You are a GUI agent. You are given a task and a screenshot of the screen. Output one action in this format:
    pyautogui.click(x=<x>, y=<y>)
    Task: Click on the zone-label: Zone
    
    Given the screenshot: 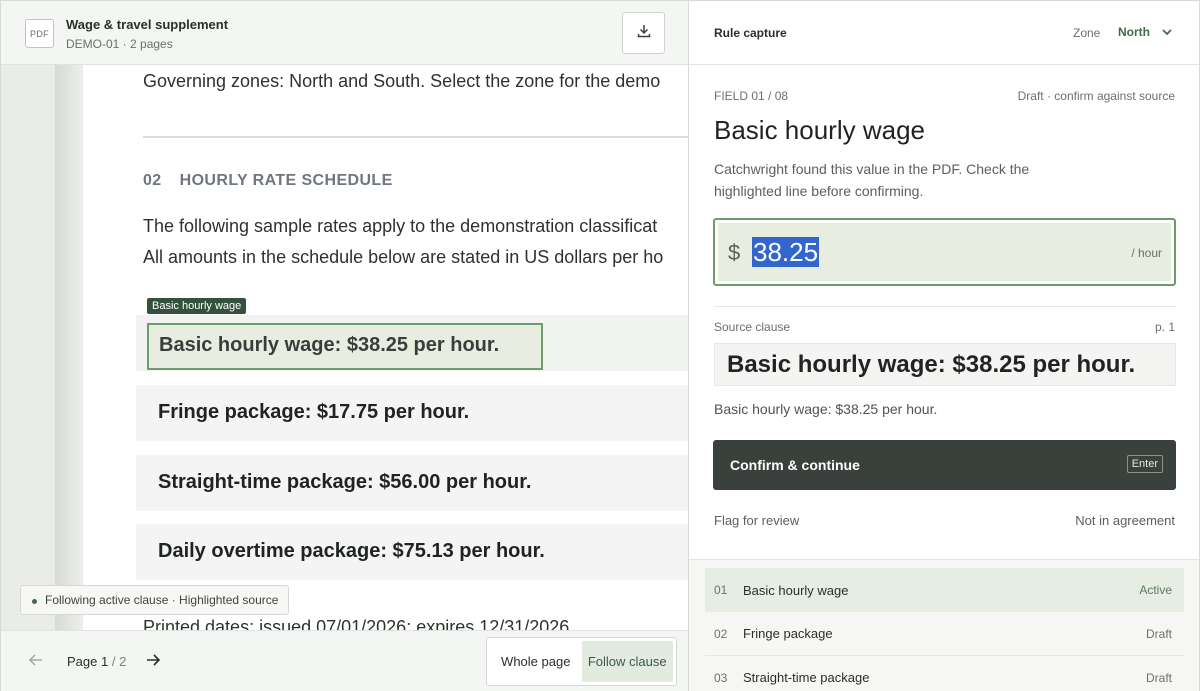 What is the action you would take?
    pyautogui.click(x=1087, y=33)
    